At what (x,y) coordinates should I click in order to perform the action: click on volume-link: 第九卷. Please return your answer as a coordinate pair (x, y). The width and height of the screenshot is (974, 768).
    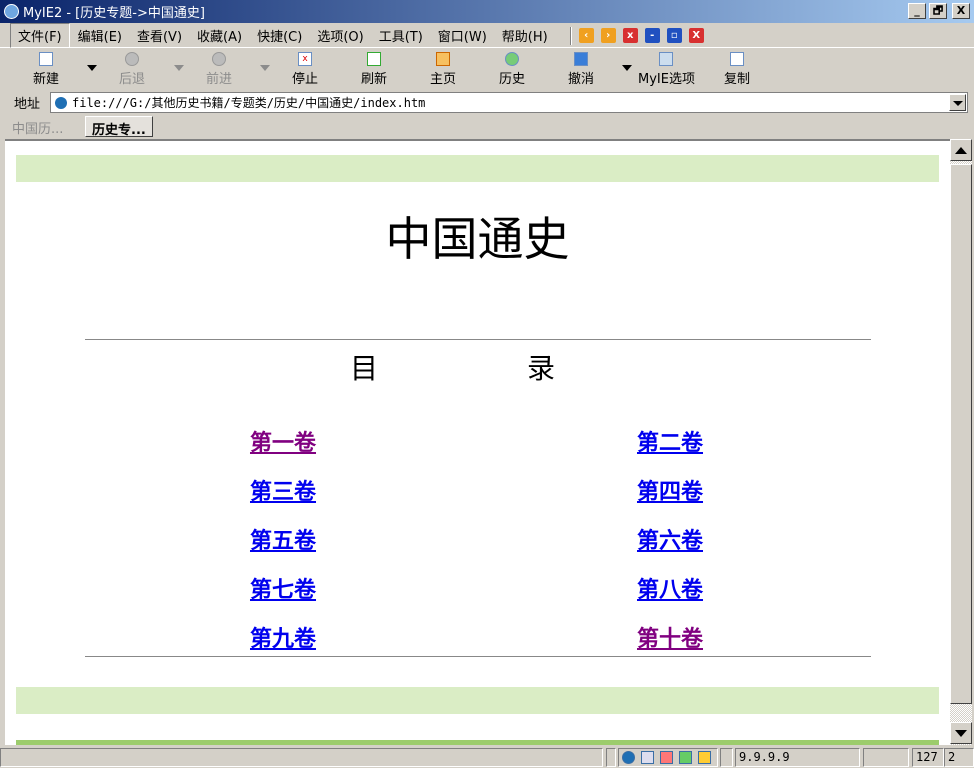
    Looking at the image, I should click on (283, 637).